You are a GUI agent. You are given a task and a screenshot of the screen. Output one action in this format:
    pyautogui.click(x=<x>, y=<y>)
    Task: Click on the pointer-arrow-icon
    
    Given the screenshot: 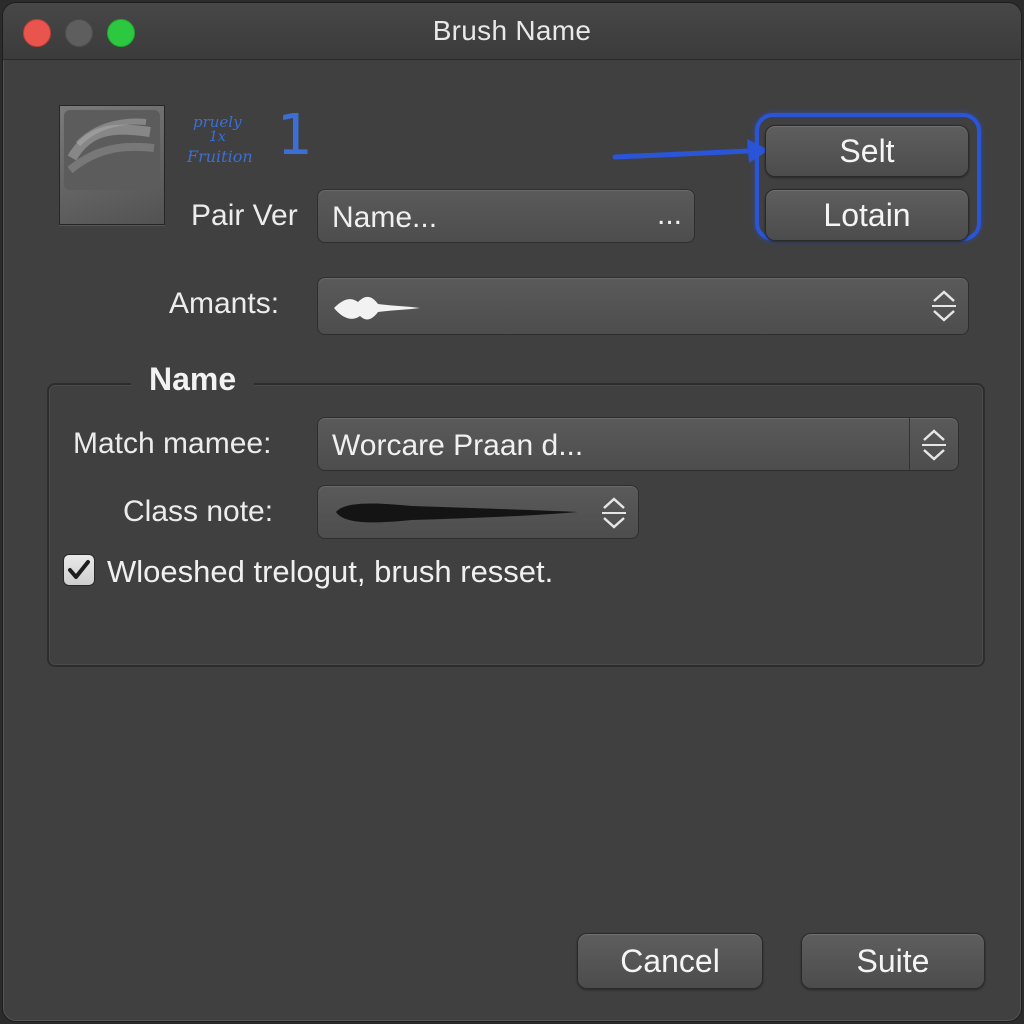 What is the action you would take?
    pyautogui.click(x=690, y=151)
    